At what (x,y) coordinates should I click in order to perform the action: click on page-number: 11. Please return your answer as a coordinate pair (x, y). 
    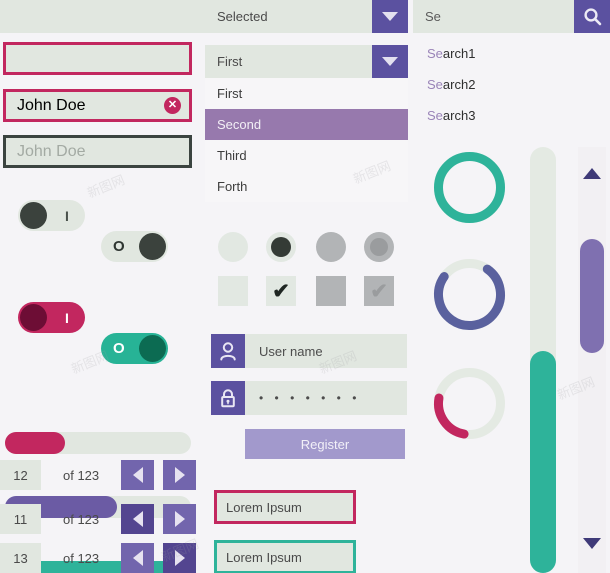
    Looking at the image, I should click on (20, 519).